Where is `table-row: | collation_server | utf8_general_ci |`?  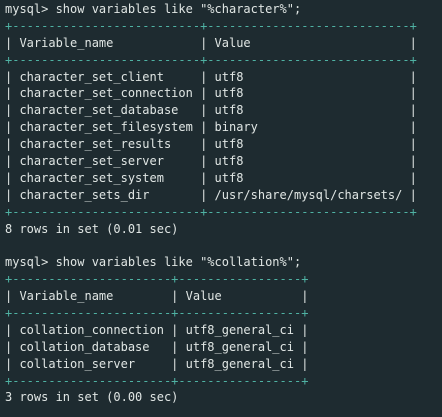
table-row: | collation_server | utf8_general_ci | is located at coordinates (157, 363).